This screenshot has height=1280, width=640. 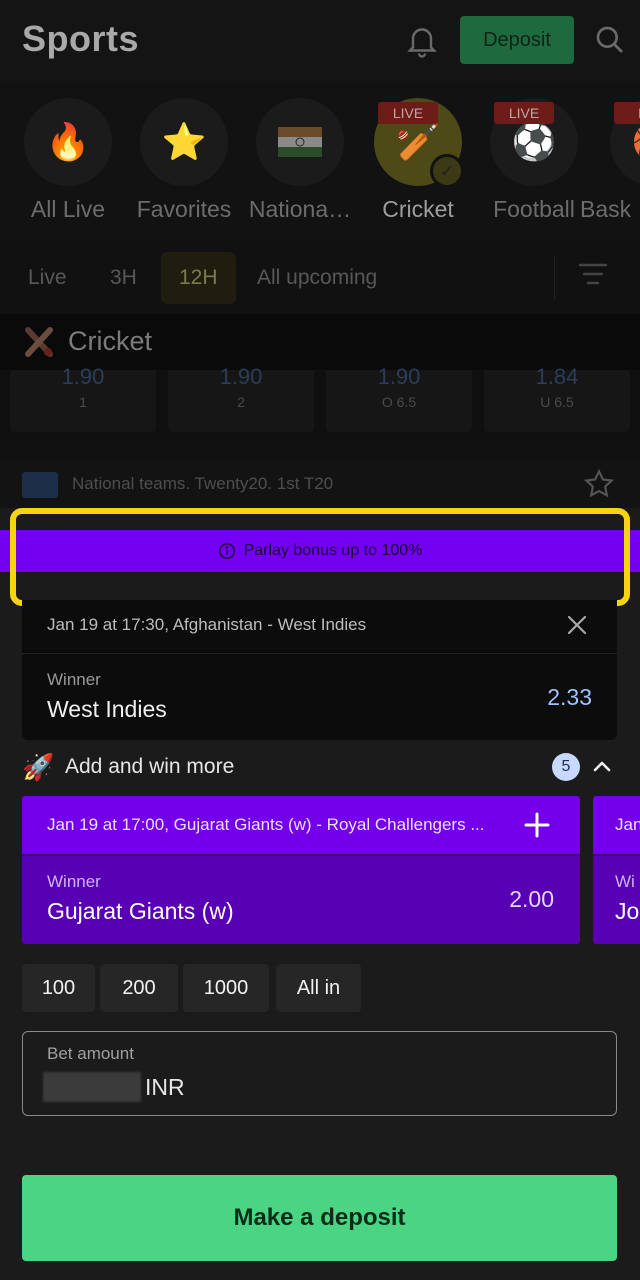 I want to click on top-bar: Sports Deposit, so click(x=320, y=41).